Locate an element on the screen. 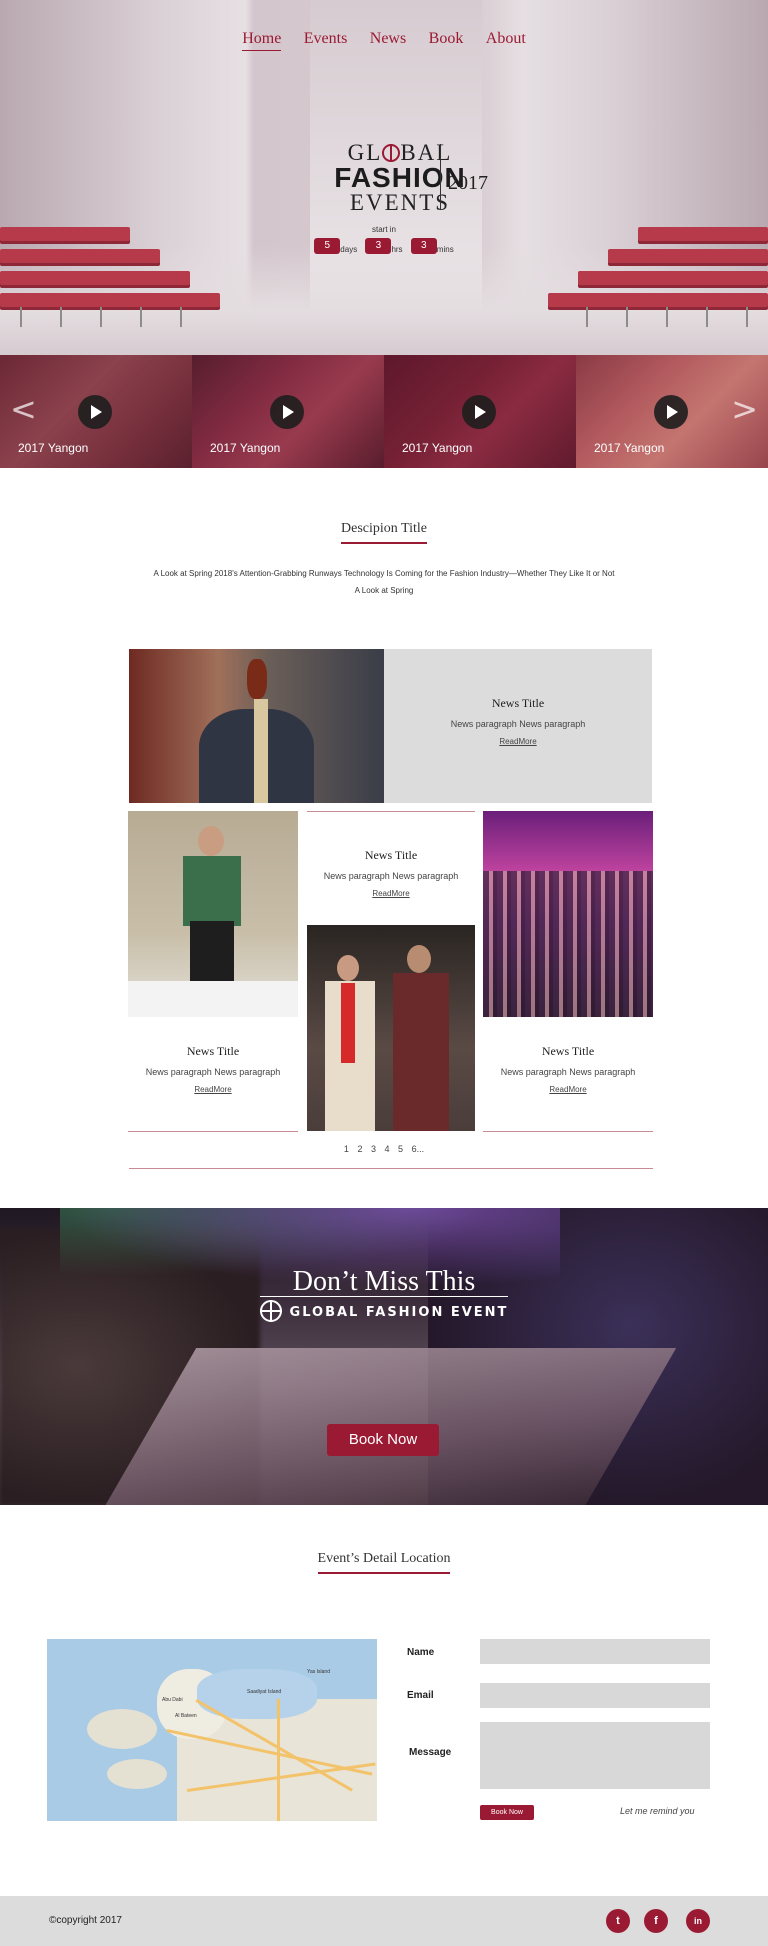 Image resolution: width=768 pixels, height=1946 pixels. countdown-days: 5 days is located at coordinates (335, 246).